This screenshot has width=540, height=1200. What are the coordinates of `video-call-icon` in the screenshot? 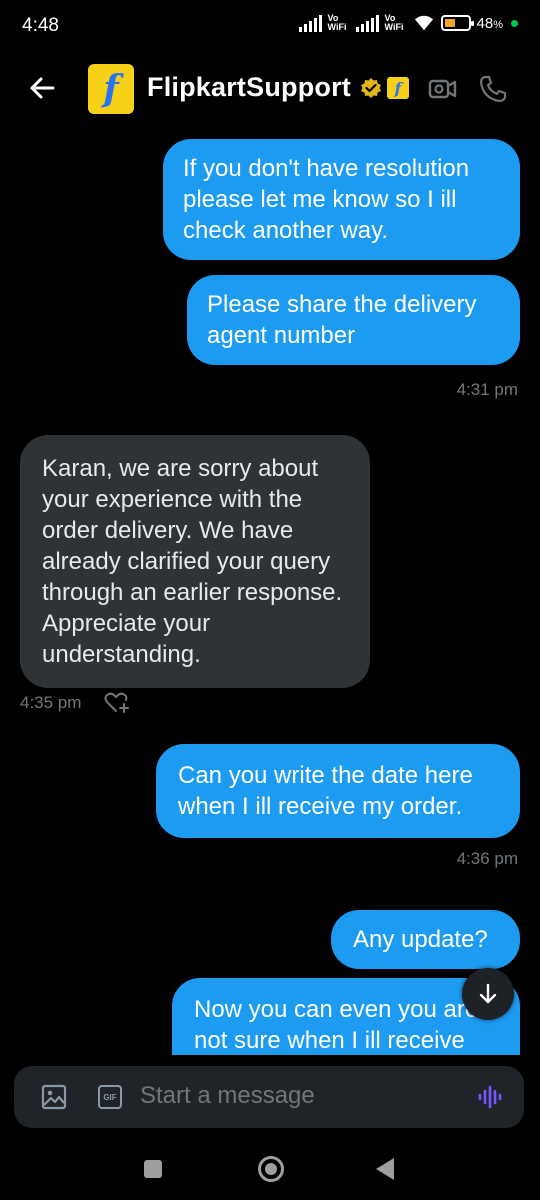 It's located at (443, 89).